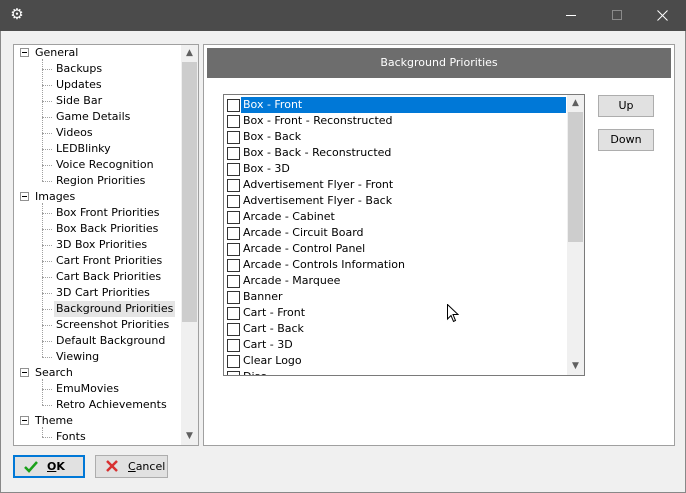  I want to click on minimize-icon, so click(571, 15).